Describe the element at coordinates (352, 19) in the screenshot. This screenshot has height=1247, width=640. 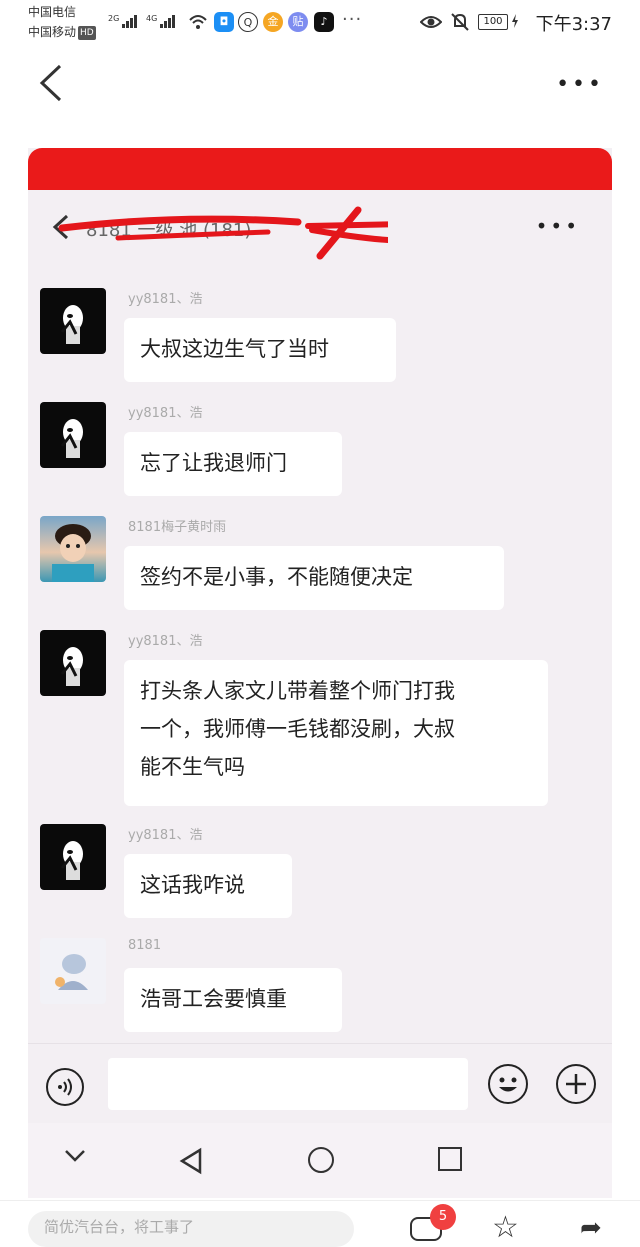
I see `more-notifications-icon: ···` at that location.